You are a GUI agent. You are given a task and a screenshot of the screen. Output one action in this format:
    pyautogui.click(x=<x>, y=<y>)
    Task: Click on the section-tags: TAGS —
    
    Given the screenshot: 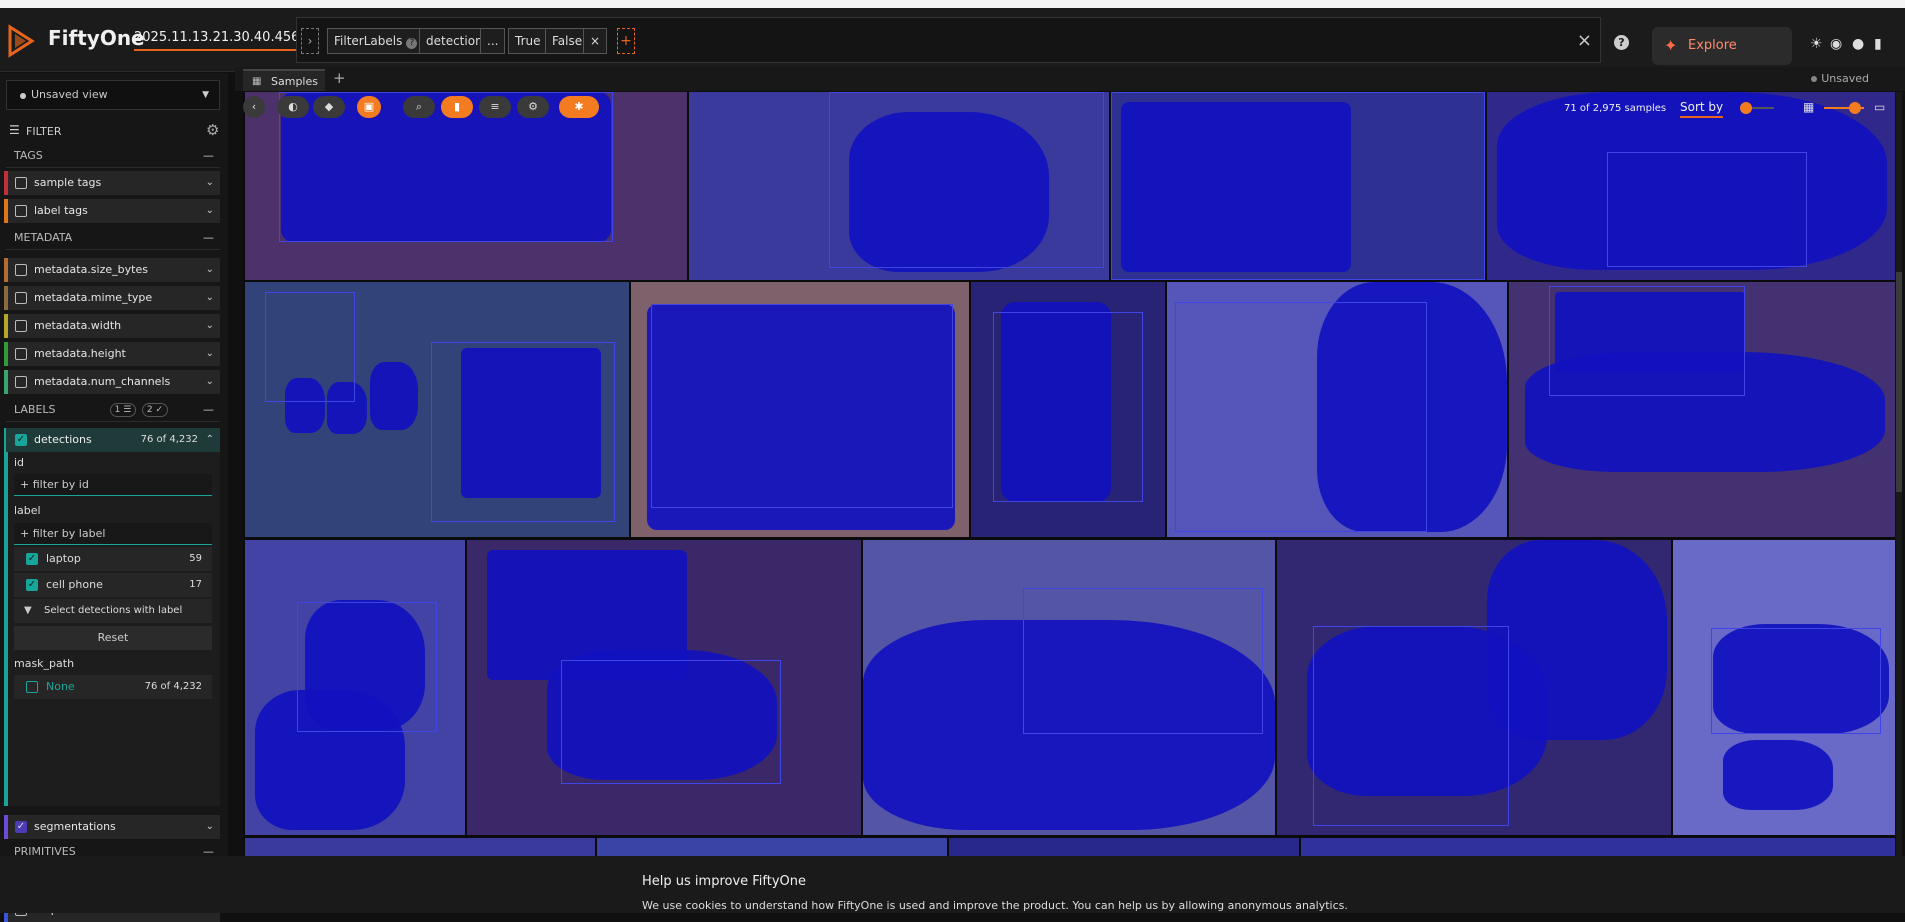 What is the action you would take?
    pyautogui.click(x=113, y=156)
    